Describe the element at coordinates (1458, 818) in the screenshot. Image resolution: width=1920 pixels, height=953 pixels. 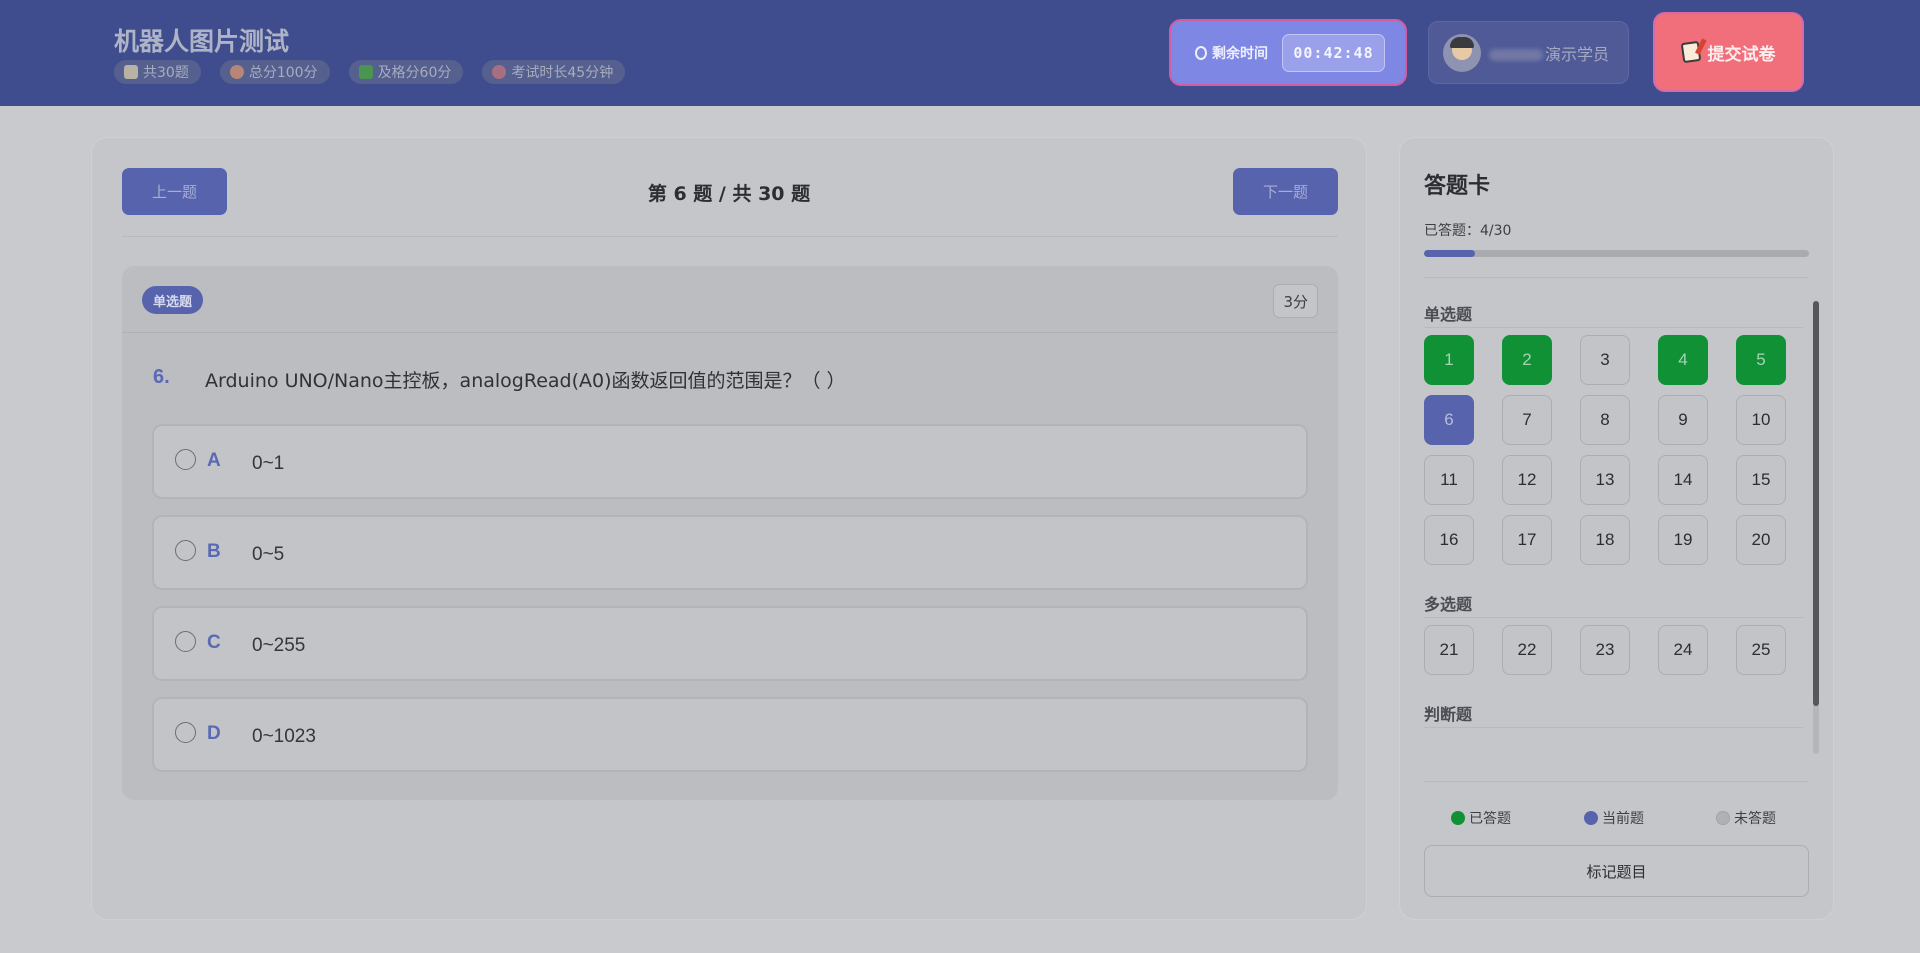
I see `answered-dot-icon` at that location.